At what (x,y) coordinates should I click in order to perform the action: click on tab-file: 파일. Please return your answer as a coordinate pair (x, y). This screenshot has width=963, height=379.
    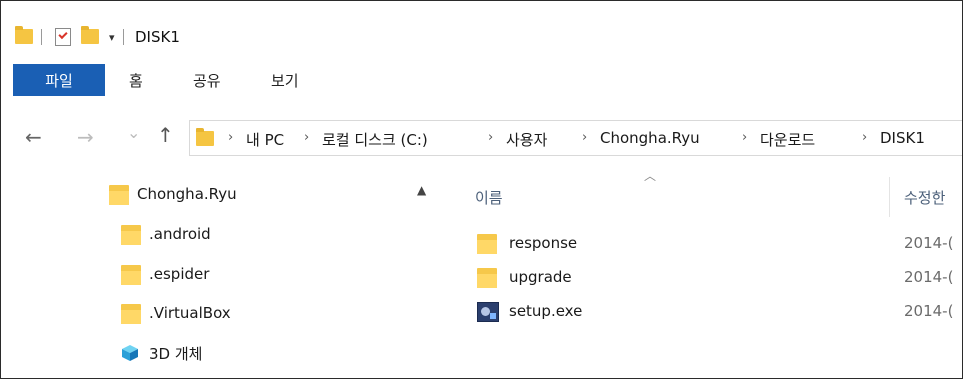
    Looking at the image, I should click on (59, 80).